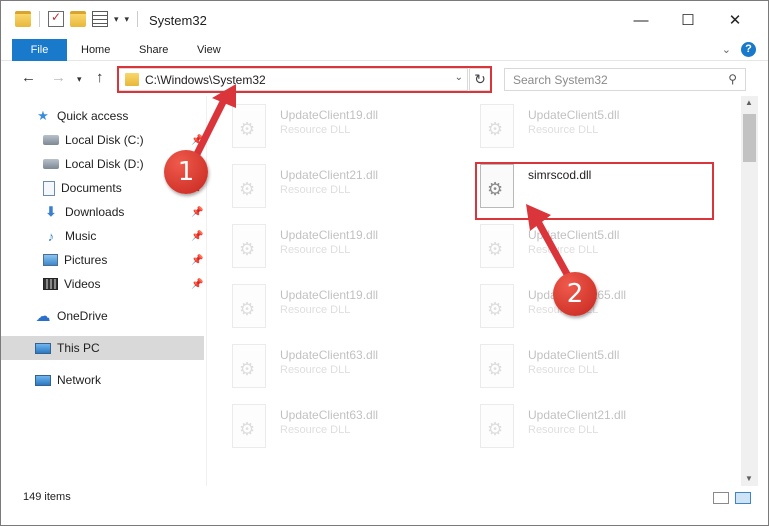  Describe the element at coordinates (100, 77) in the screenshot. I see `up-arrow-icon: ↑` at that location.